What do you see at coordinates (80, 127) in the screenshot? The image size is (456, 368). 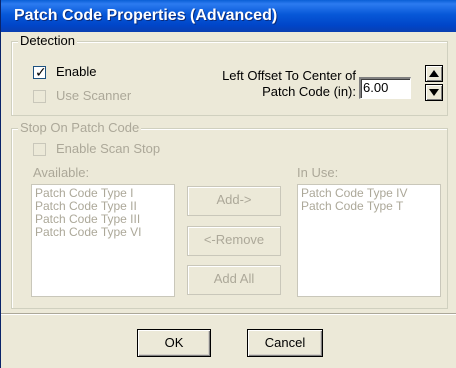 I see `stop-legend: Stop On Patch Code` at bounding box center [80, 127].